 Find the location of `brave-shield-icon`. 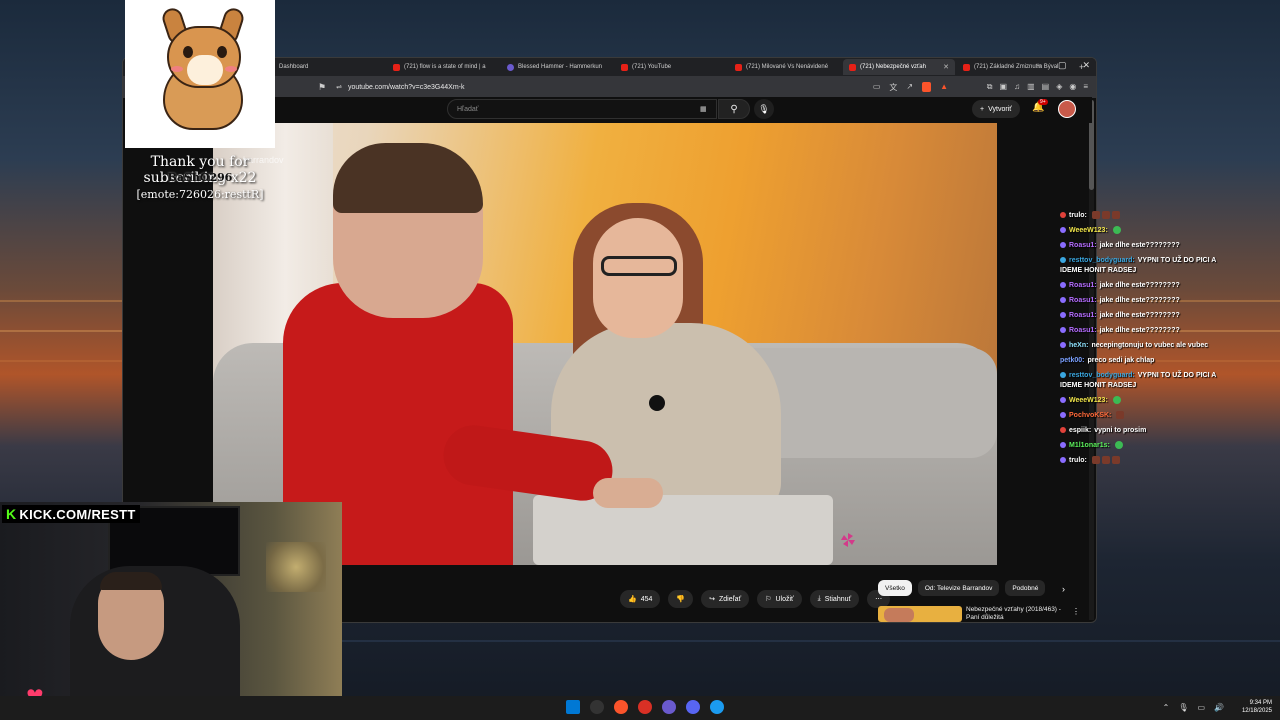

brave-shield-icon is located at coordinates (927, 87).